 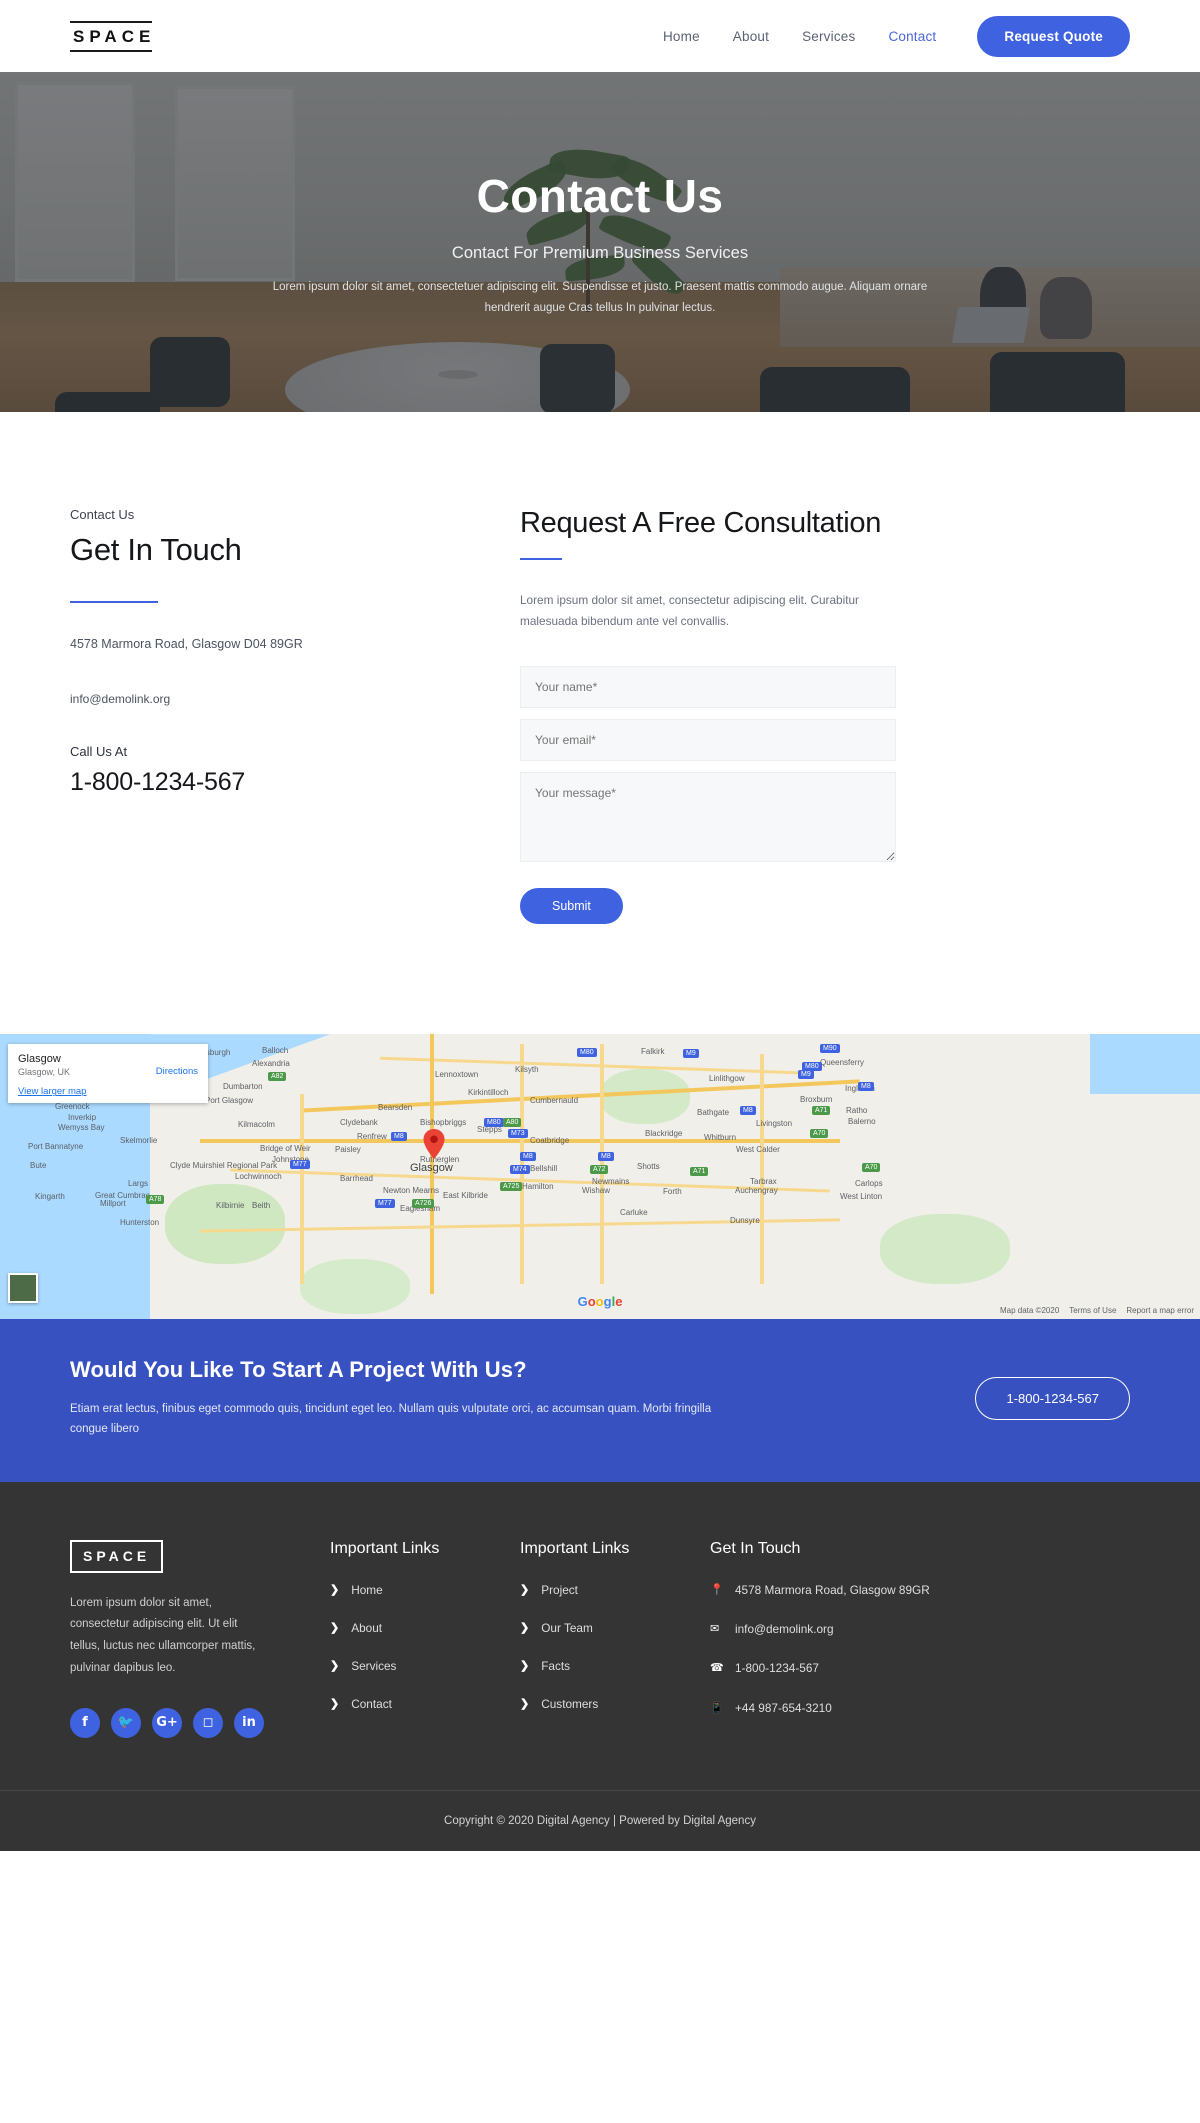 I want to click on map-place-label: Kilbirnie, so click(x=230, y=1206).